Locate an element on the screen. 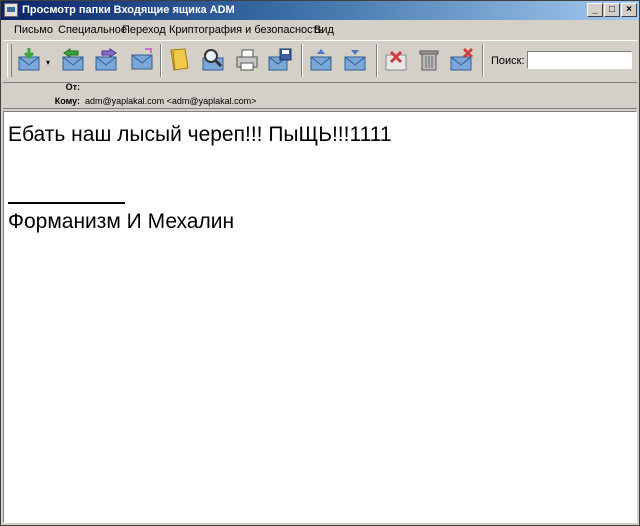 Image resolution: width=640 pixels, height=526 pixels. title-bar: Просмотр папки Входящие ящика ADM _ □ × is located at coordinates (320, 10).